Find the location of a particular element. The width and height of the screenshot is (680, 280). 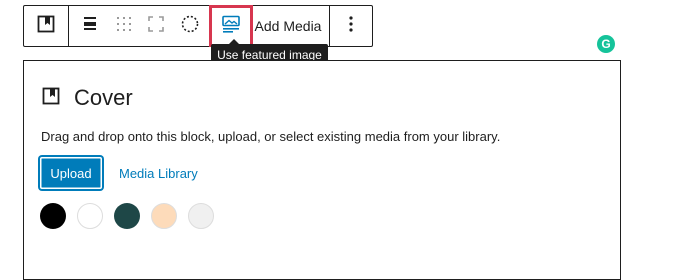

toolbar-divider is located at coordinates (68, 26).